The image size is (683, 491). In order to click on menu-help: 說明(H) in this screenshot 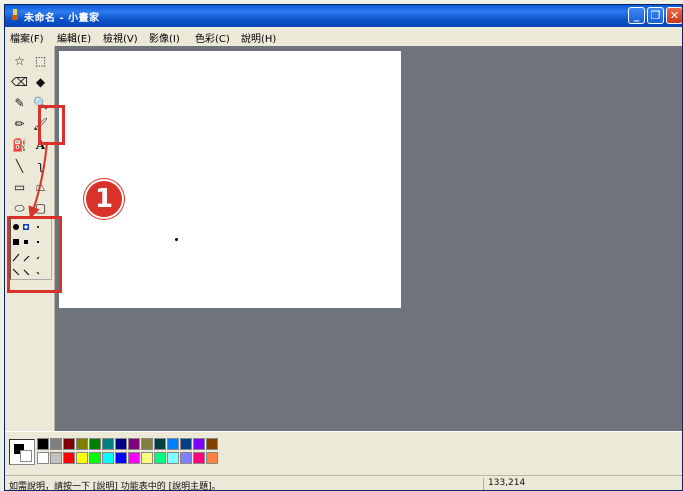, I will do `click(258, 37)`.